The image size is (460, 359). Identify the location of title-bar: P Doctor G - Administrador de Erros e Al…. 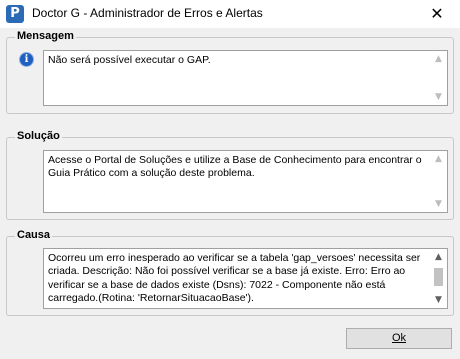
(230, 14).